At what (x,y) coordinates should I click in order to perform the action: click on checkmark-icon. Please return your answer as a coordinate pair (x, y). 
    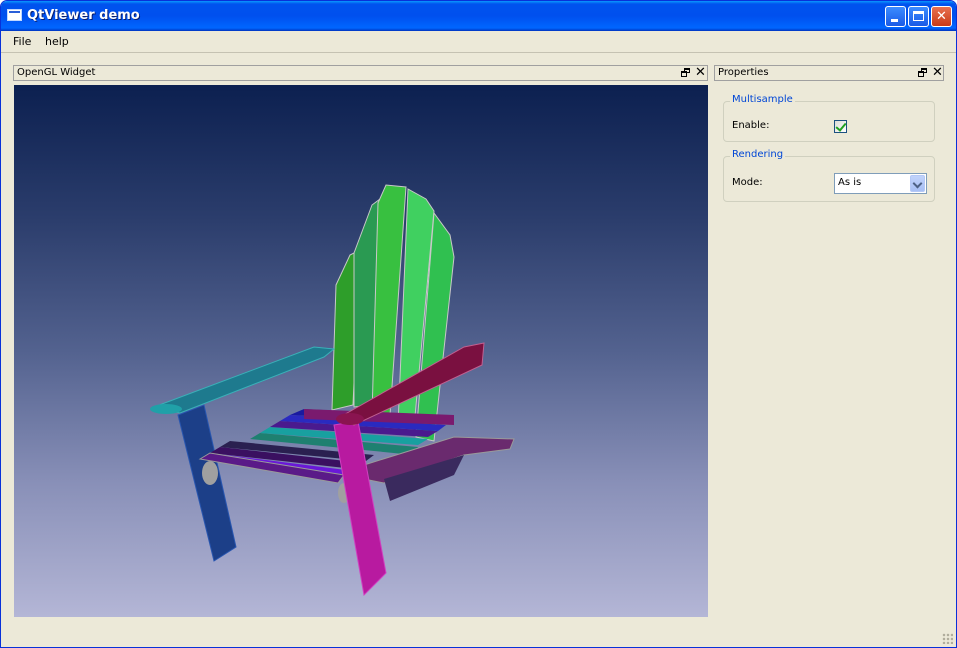
    Looking at the image, I should click on (841, 126).